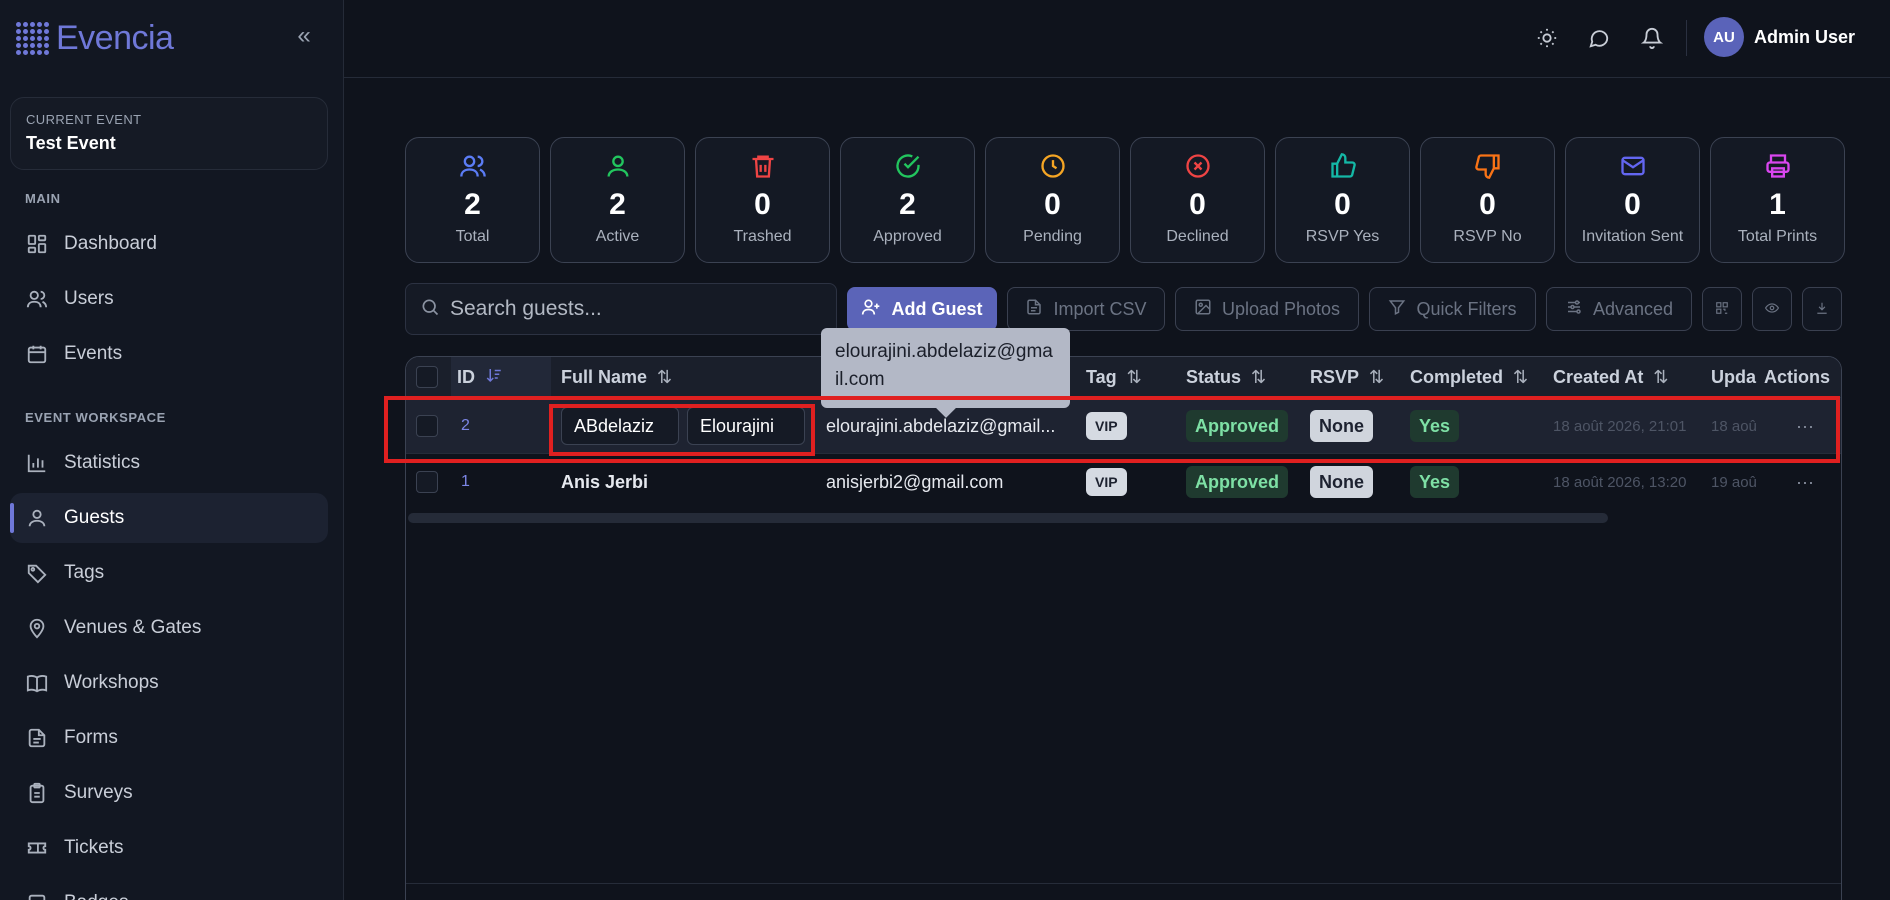  Describe the element at coordinates (501, 377) in the screenshot. I see `column-header-id: ID` at that location.